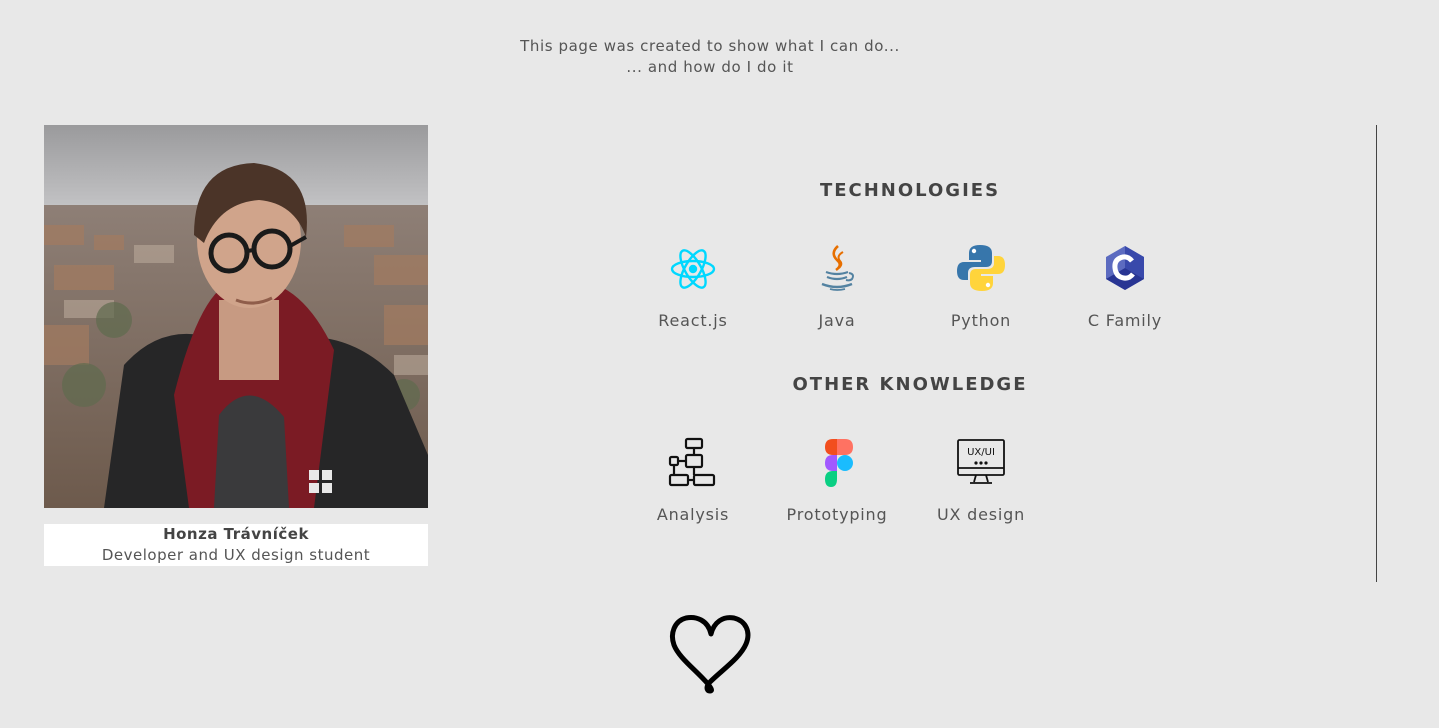 The image size is (1439, 728). Describe the element at coordinates (837, 514) in the screenshot. I see `skill-prototyping-label: Prototyping` at that location.